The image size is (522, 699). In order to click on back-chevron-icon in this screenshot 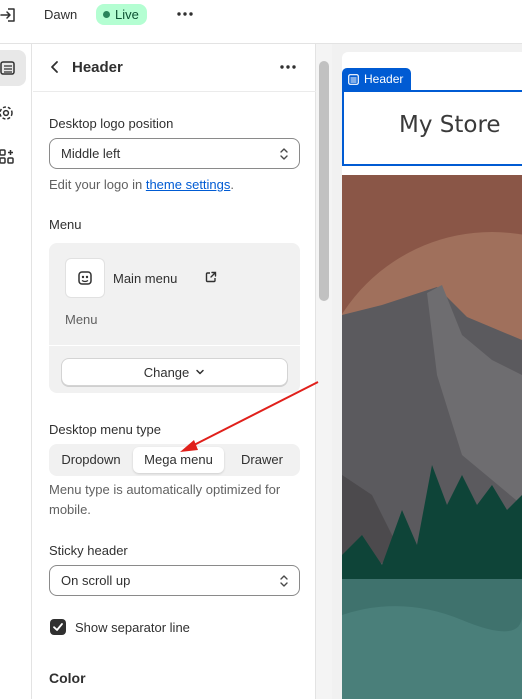, I will do `click(55, 67)`.